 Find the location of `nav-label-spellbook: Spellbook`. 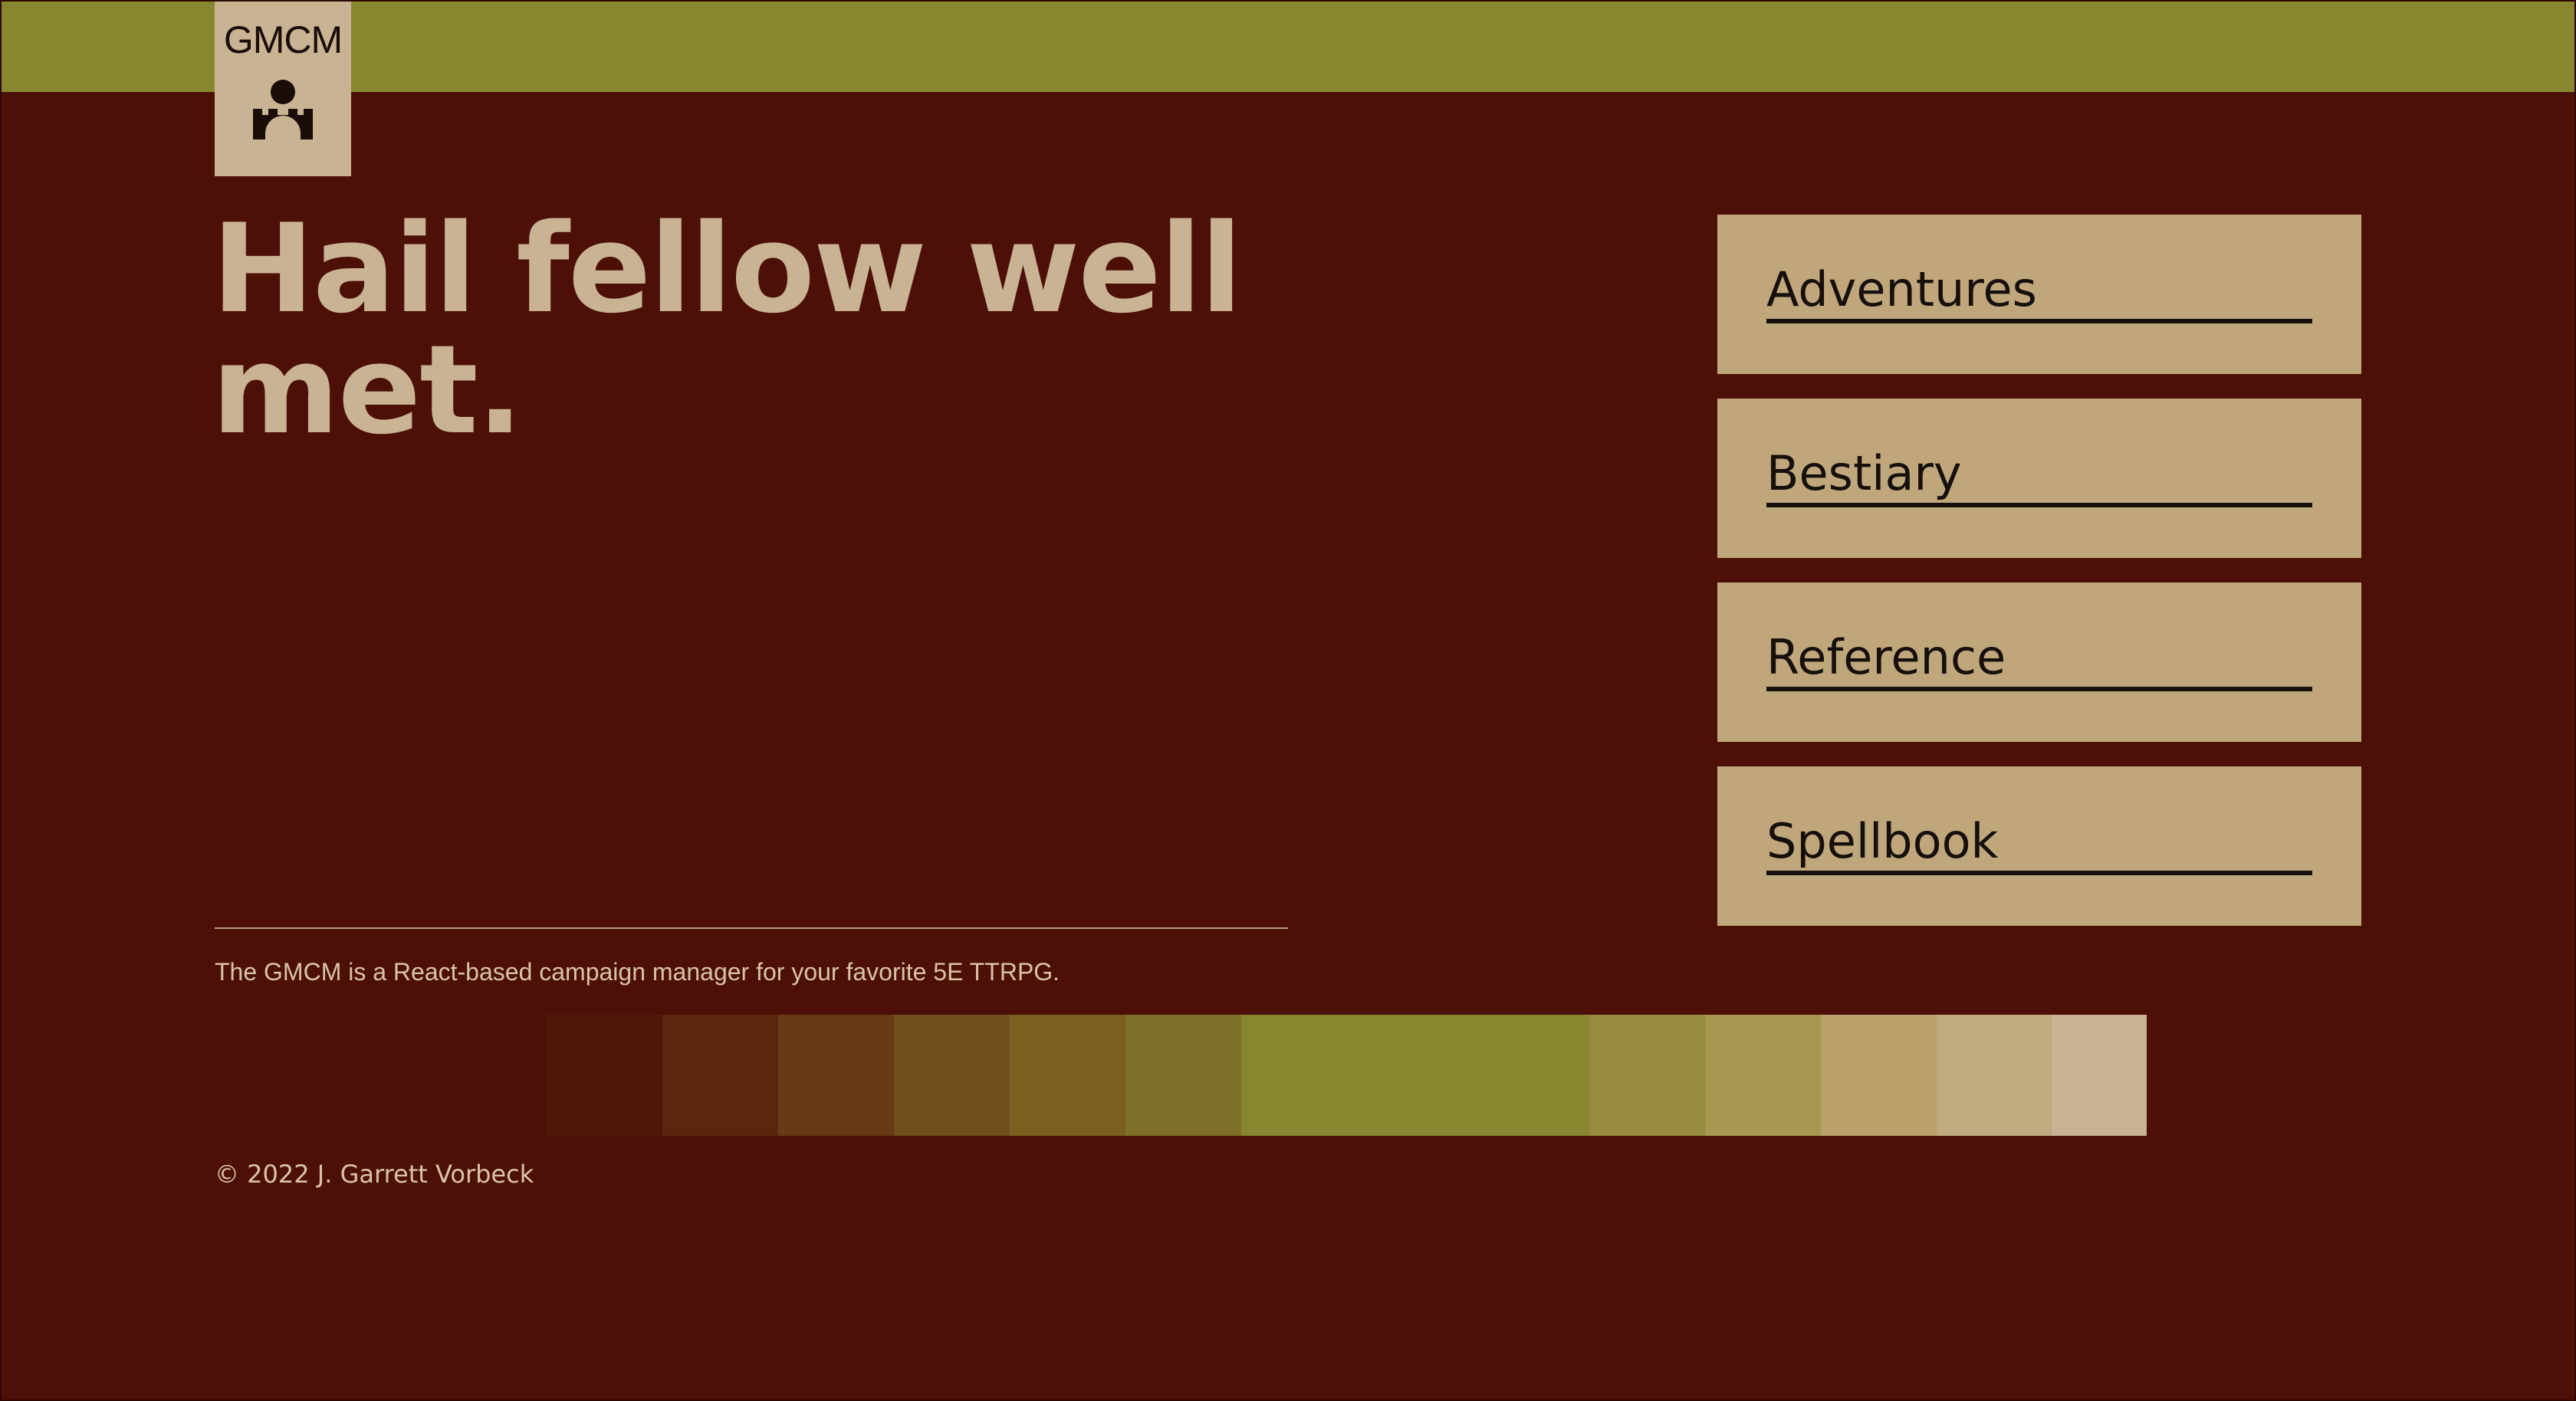

nav-label-spellbook: Spellbook is located at coordinates (1882, 841).